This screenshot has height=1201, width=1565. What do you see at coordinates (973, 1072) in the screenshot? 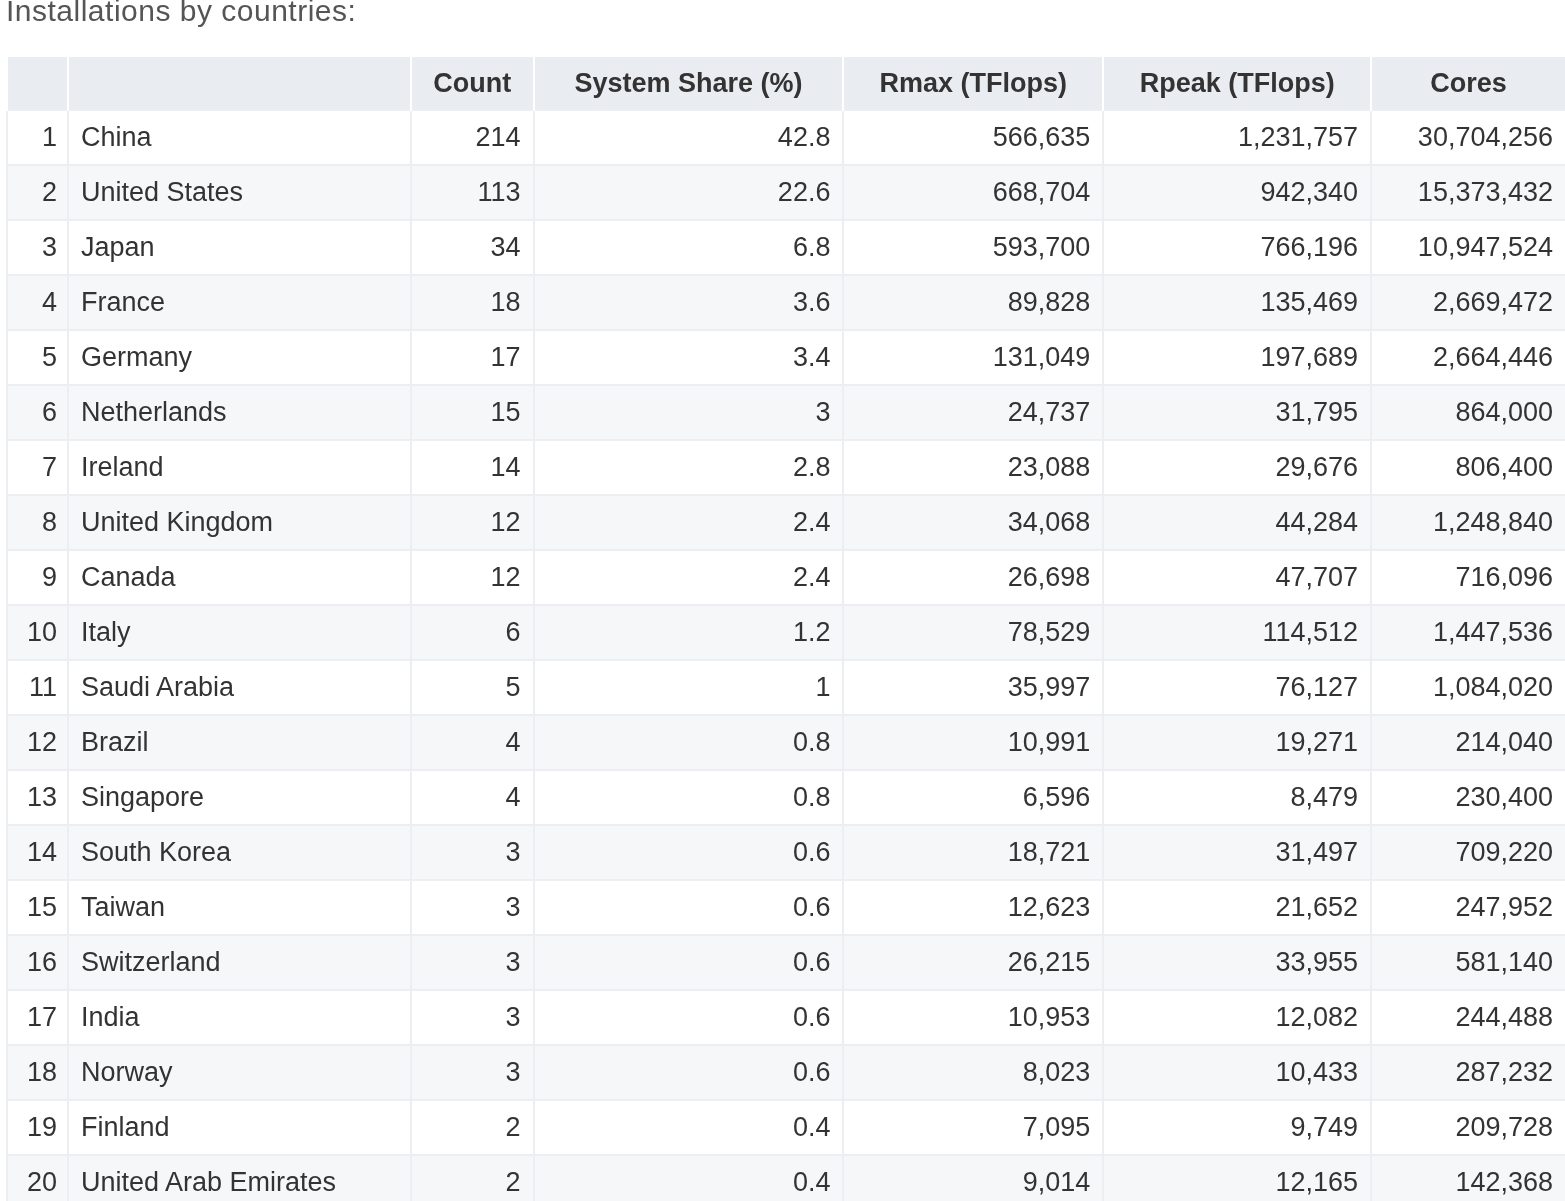
I see `table-cell: 8,023` at bounding box center [973, 1072].